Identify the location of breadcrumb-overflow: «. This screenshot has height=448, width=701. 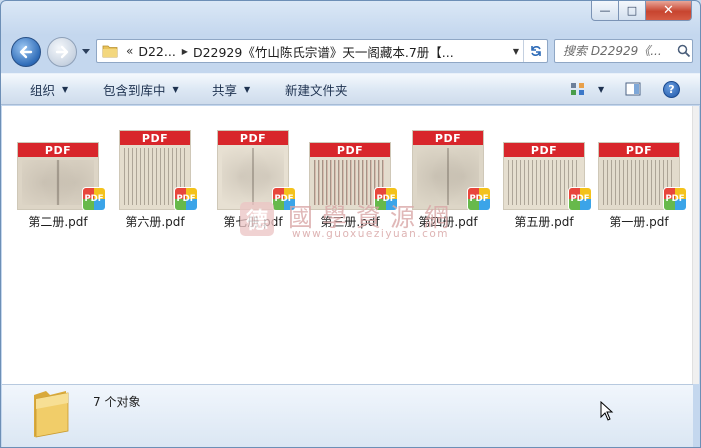
(129, 51).